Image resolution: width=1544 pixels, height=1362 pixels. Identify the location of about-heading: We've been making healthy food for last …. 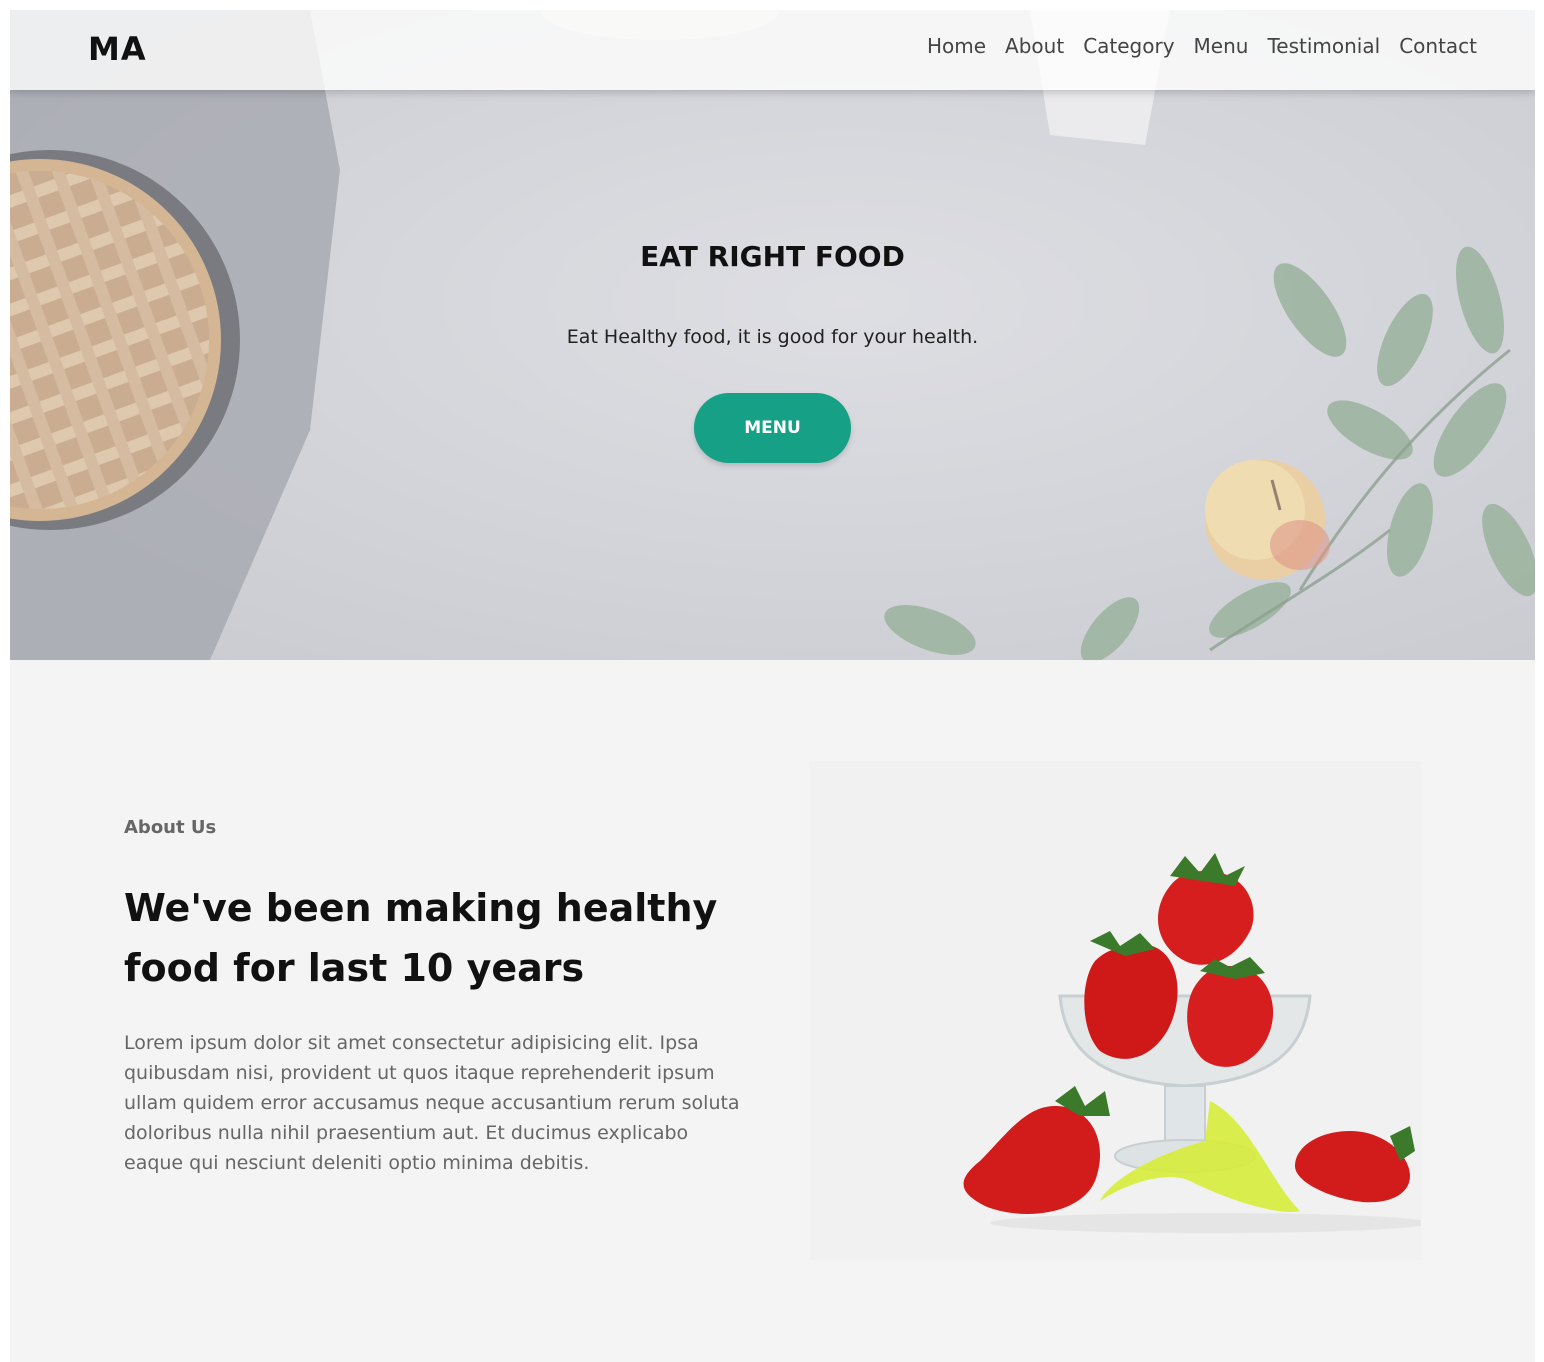
(421, 938).